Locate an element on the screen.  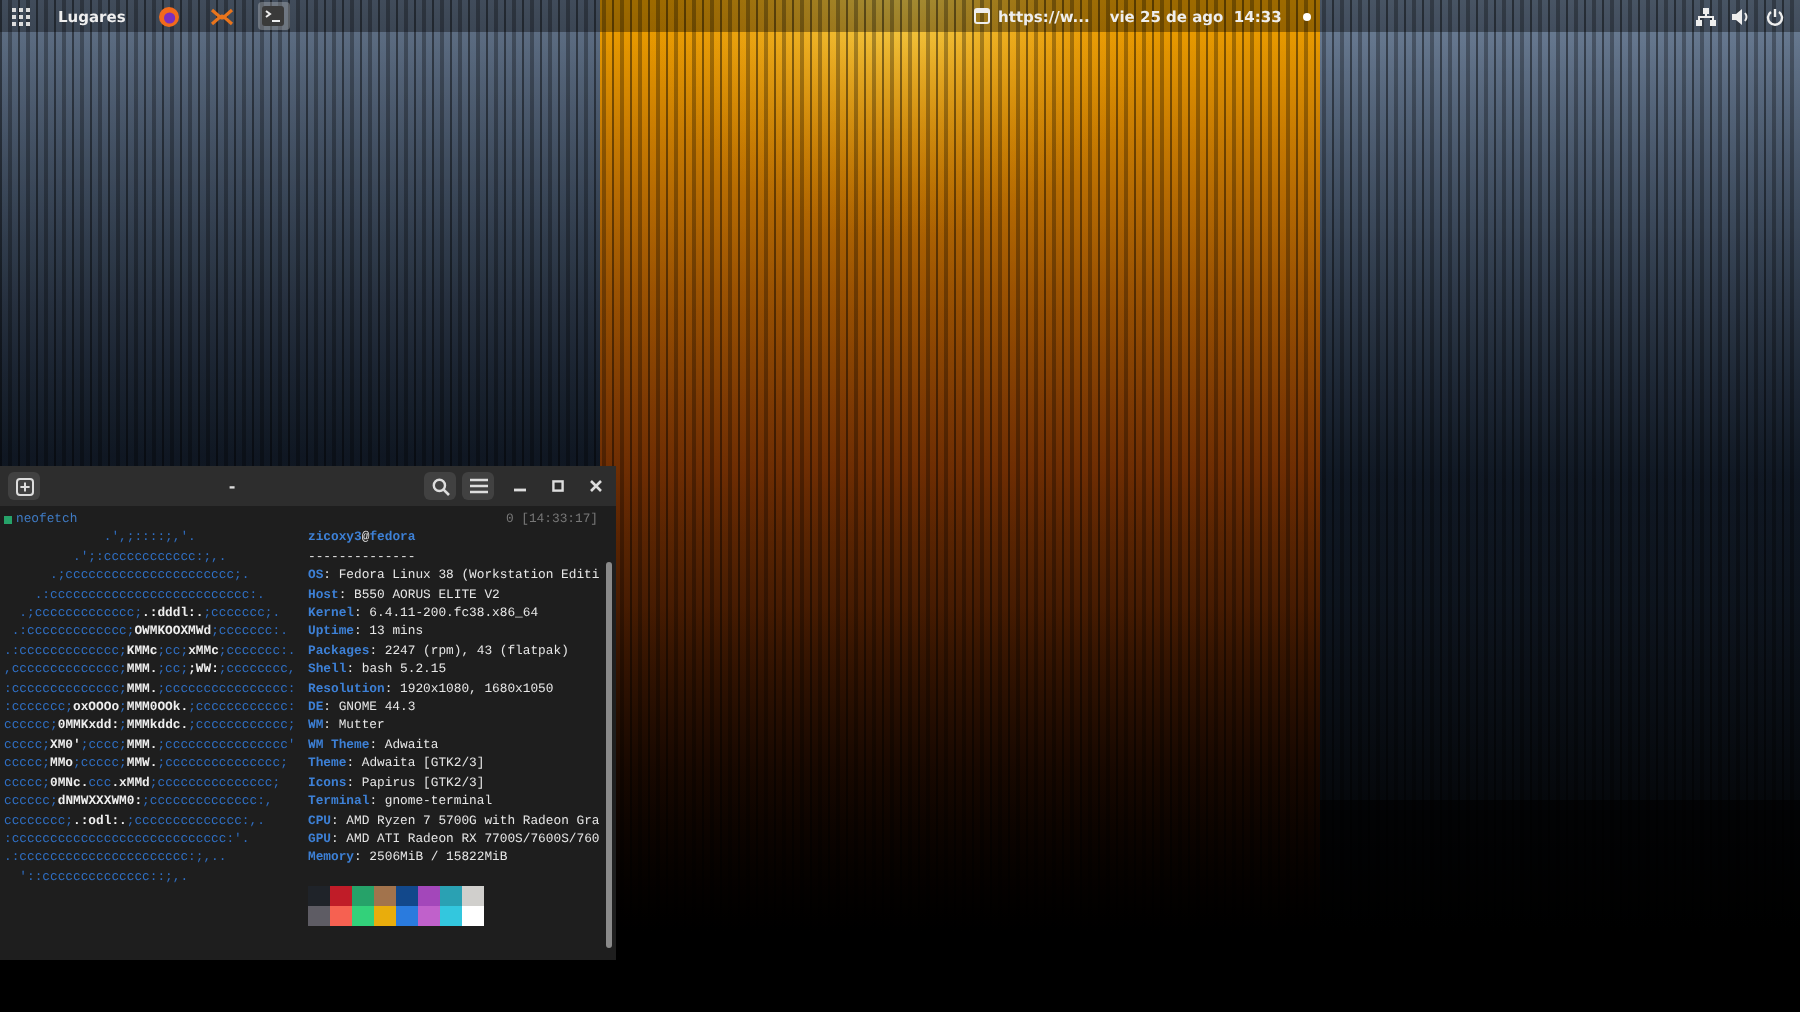
firefox-icon is located at coordinates (169, 16).